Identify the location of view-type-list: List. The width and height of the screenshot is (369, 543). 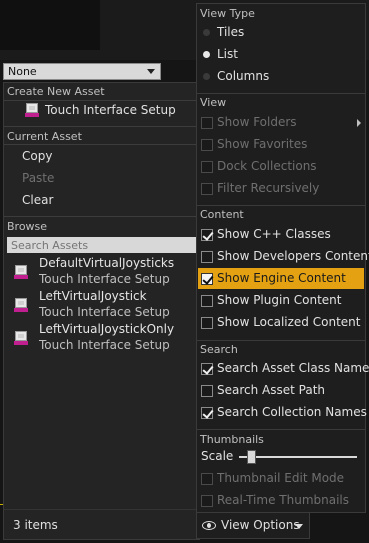
(281, 54).